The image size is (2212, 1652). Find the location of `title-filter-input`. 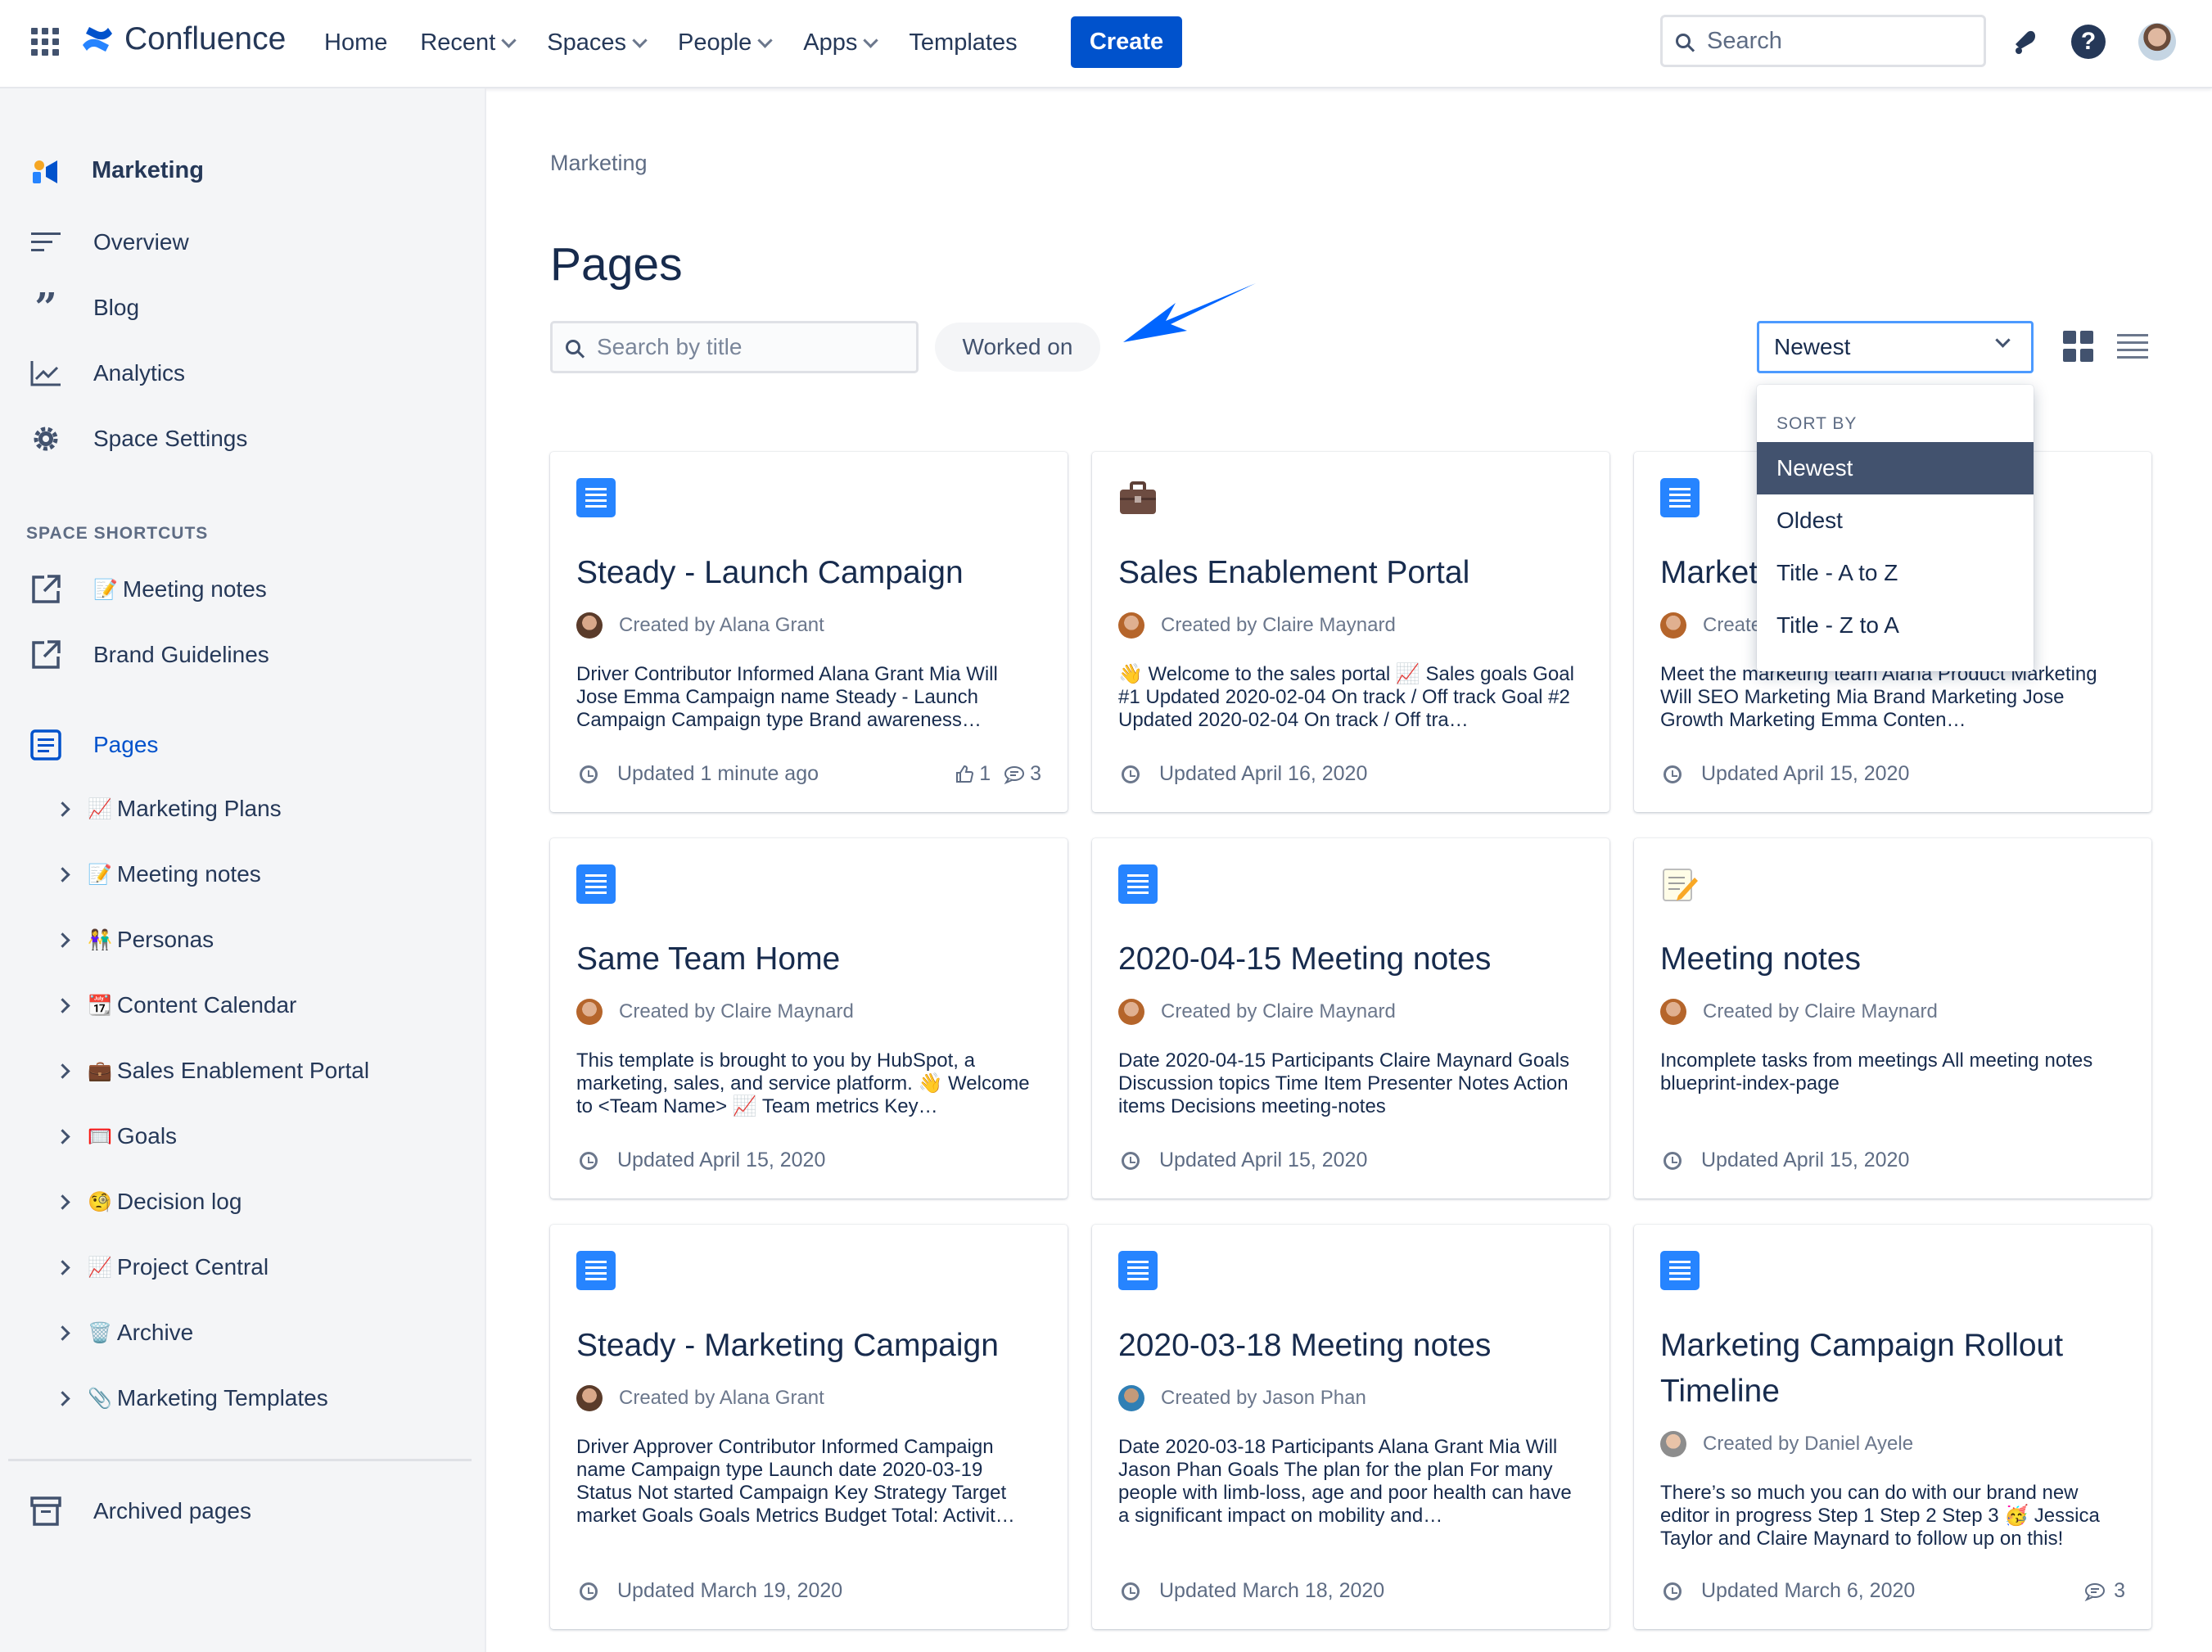

title-filter-input is located at coordinates (744, 347).